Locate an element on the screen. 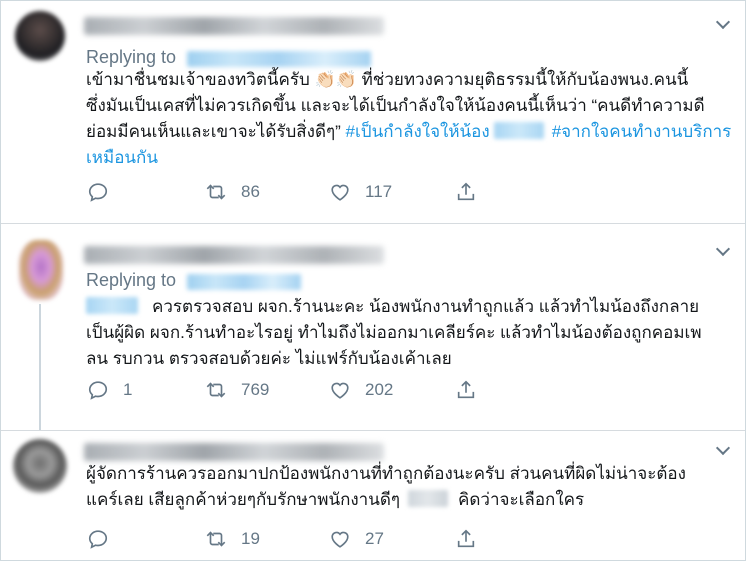  retweet-count: 86 is located at coordinates (250, 191).